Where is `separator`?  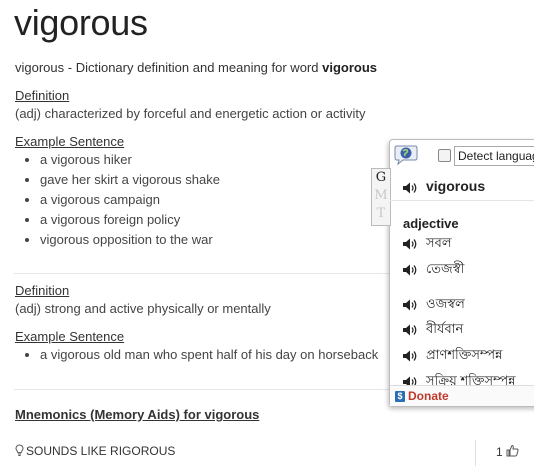
separator is located at coordinates (475, 453).